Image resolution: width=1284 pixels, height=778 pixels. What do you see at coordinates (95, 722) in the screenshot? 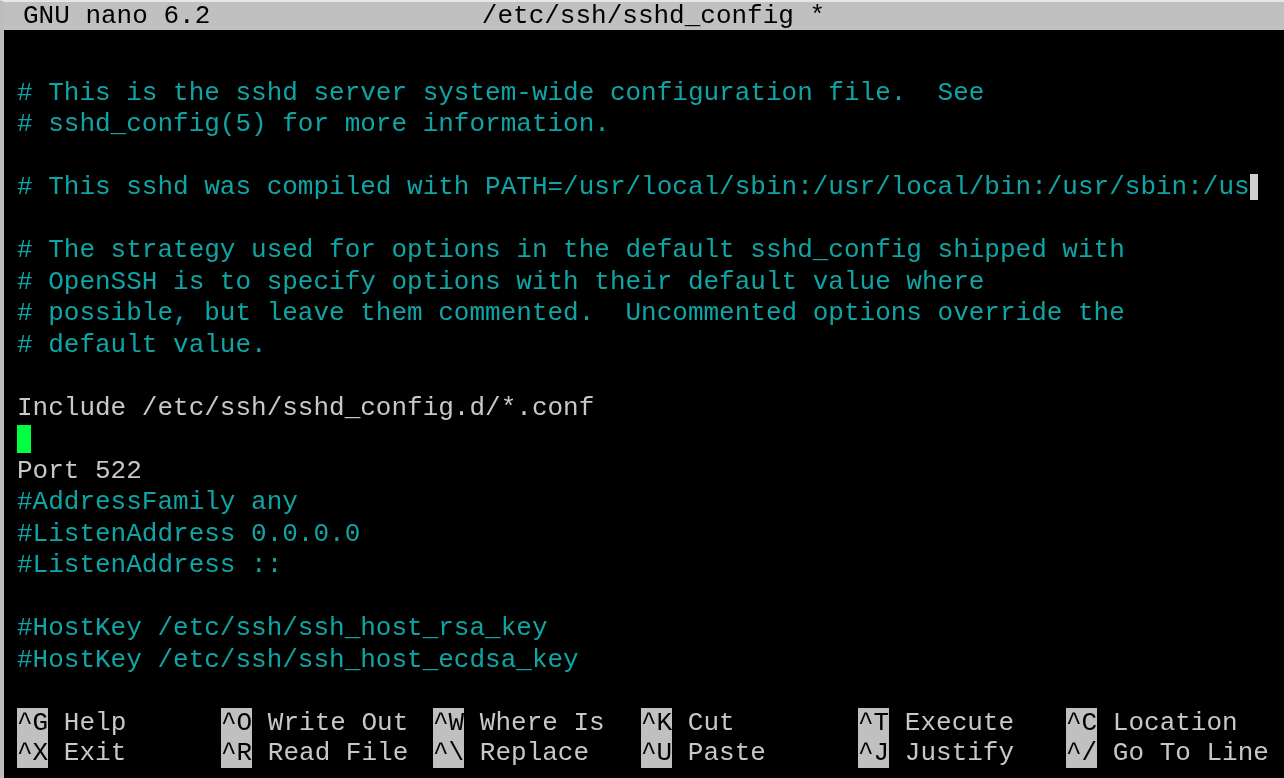
I see `shortcut-label: Help` at bounding box center [95, 722].